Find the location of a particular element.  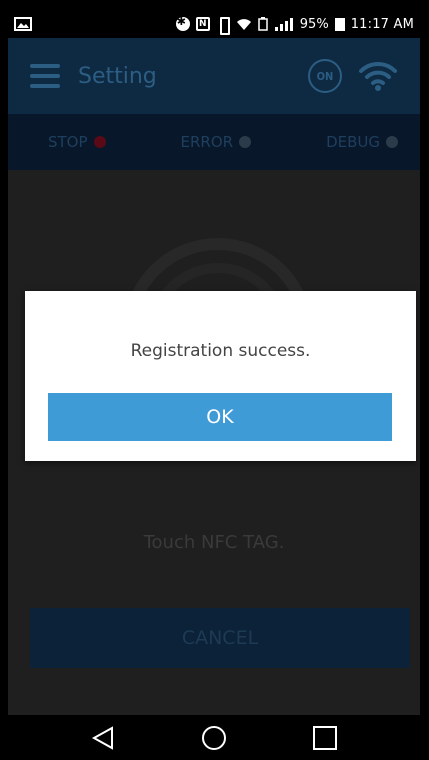

wifi-status-icon is located at coordinates (244, 24).